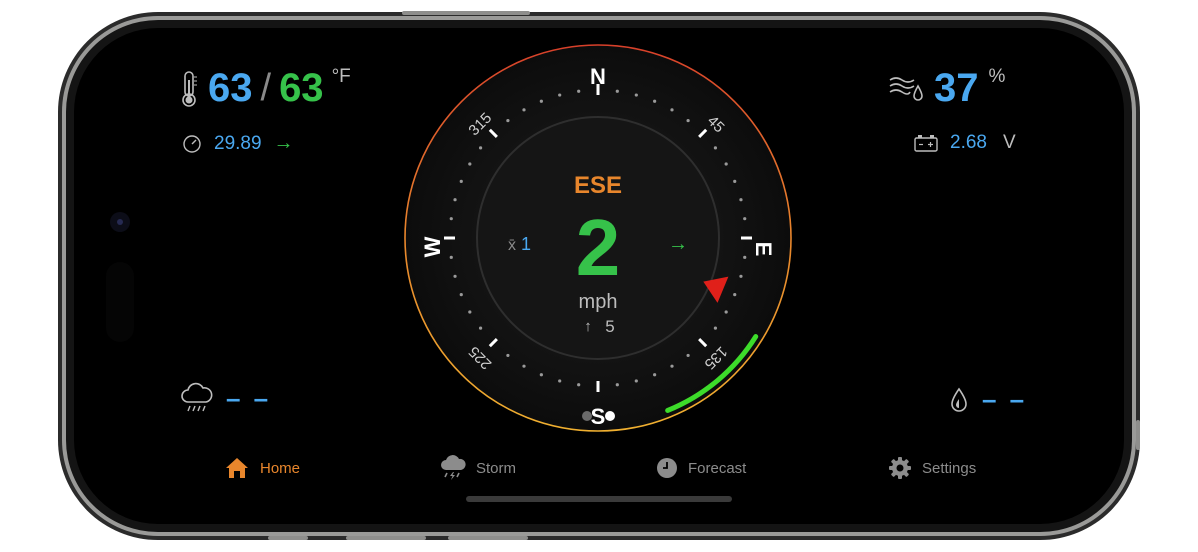 Image resolution: width=1198 pixels, height=552 pixels. What do you see at coordinates (598, 76) in the screenshot?
I see `cardinal-north: N` at bounding box center [598, 76].